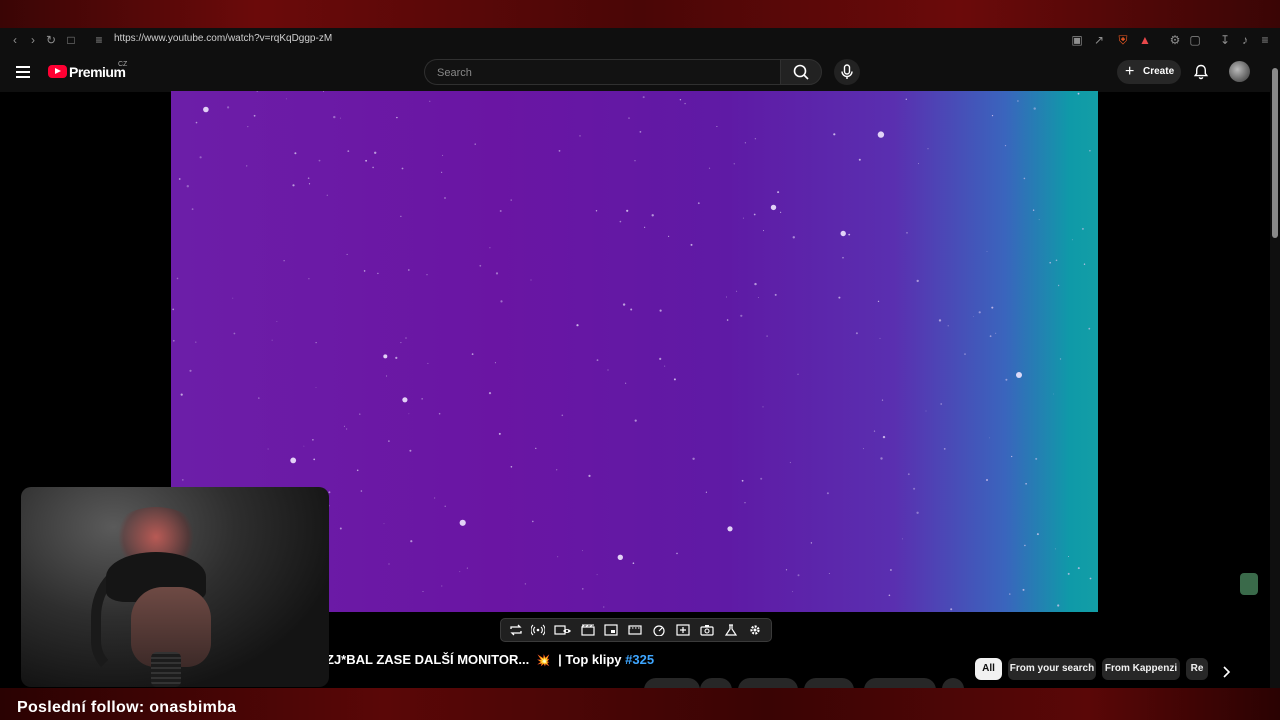 The height and width of the screenshot is (720, 1280). I want to click on share-icon: ↗, so click(1099, 40).